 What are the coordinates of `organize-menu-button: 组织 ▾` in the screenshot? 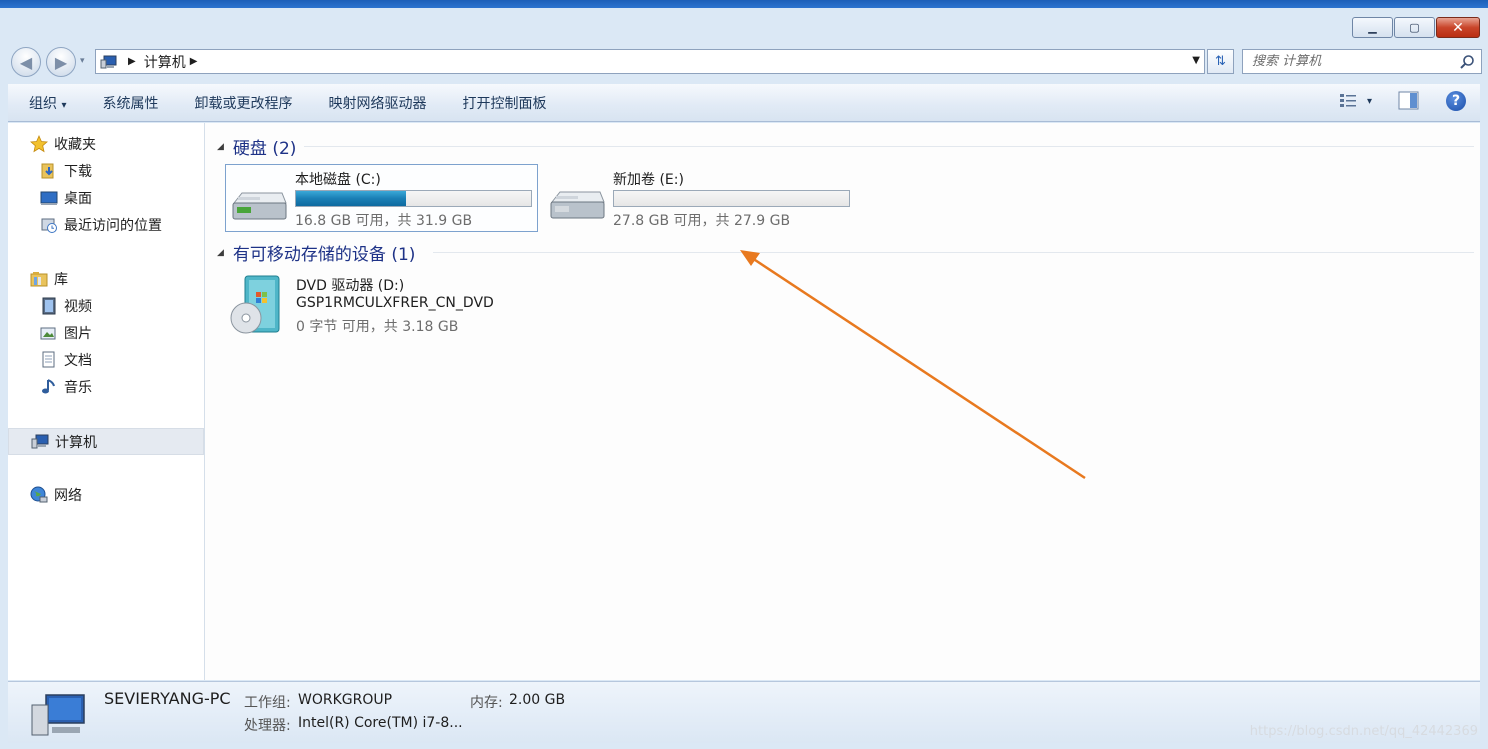 It's located at (46, 103).